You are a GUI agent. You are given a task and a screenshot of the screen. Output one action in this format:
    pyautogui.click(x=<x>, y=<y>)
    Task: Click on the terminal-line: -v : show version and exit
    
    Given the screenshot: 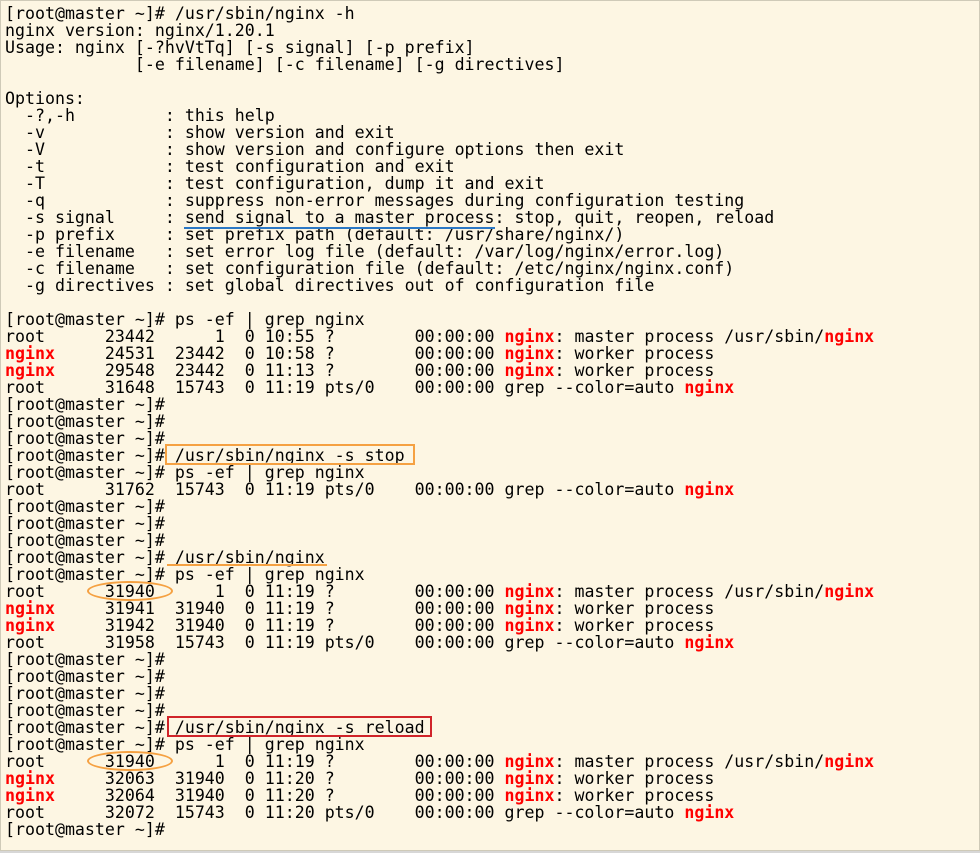 What is the action you would take?
    pyautogui.click(x=439, y=132)
    